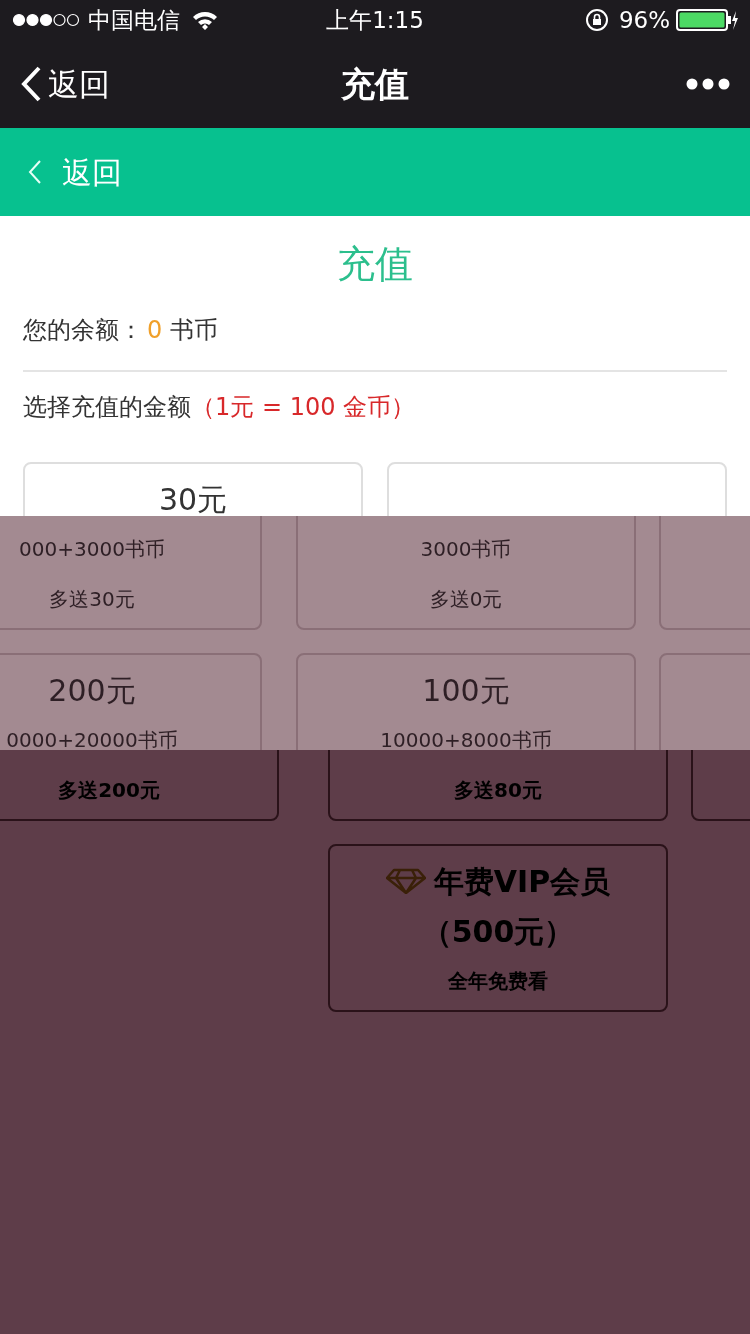 The width and height of the screenshot is (750, 1334). I want to click on price-label: 年费VIP会员, so click(522, 881).